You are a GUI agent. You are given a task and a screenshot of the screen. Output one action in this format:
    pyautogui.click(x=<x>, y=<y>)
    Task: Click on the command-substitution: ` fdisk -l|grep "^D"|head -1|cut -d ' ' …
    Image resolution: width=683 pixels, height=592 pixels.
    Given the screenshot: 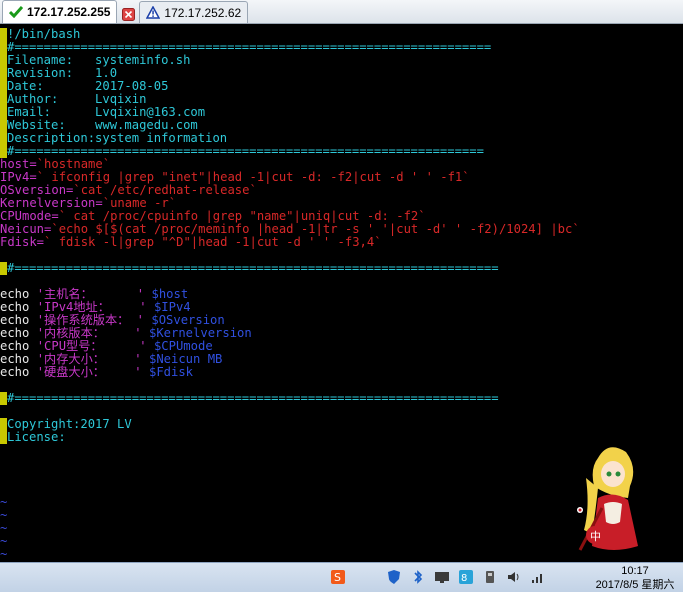 What is the action you would take?
    pyautogui.click(x=213, y=242)
    